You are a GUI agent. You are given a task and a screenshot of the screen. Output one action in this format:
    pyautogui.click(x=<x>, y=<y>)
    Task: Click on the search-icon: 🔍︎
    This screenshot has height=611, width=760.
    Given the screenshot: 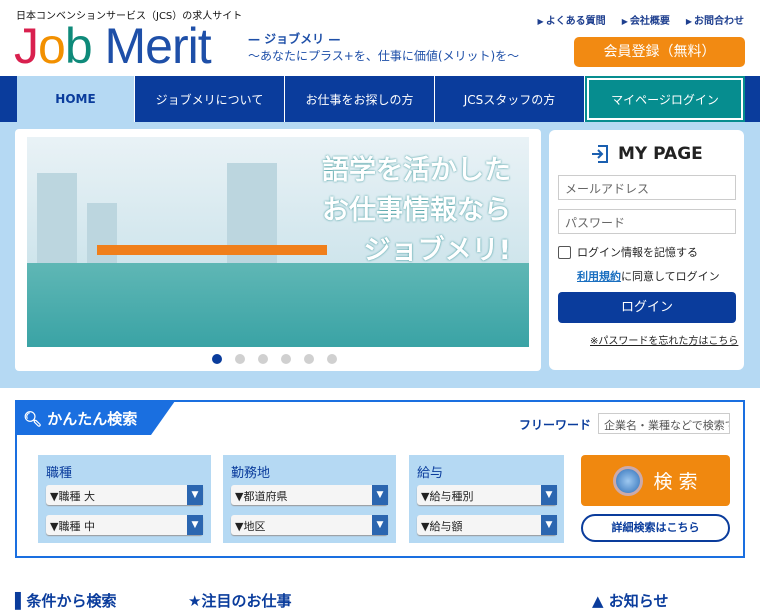 What is the action you would take?
    pyautogui.click(x=33, y=419)
    